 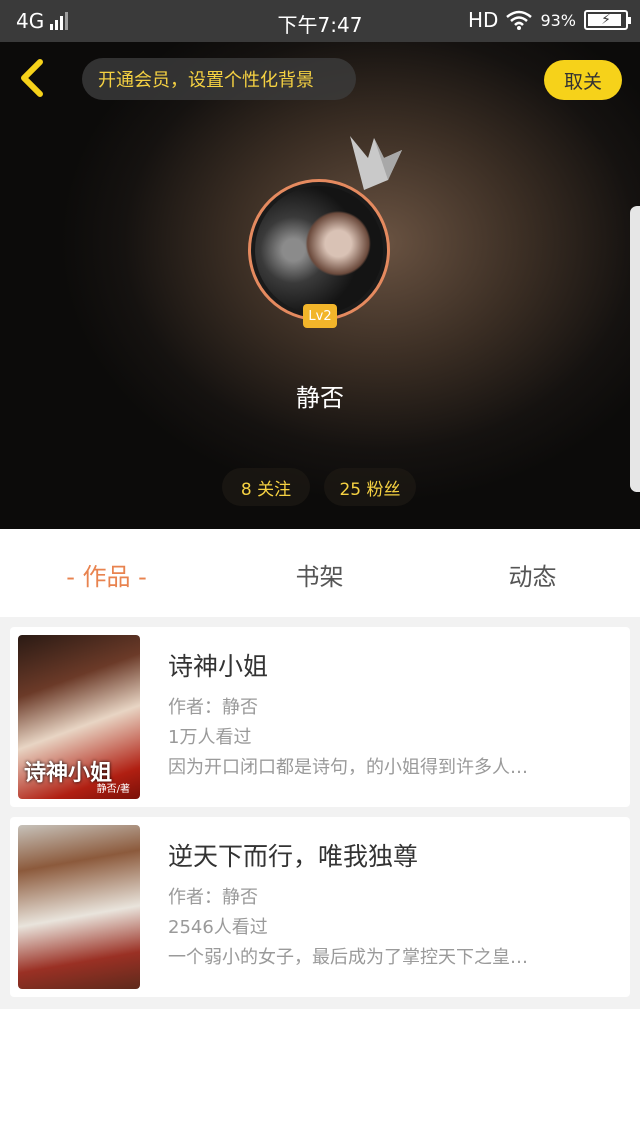 What do you see at coordinates (376, 163) in the screenshot?
I see `crown-icon` at bounding box center [376, 163].